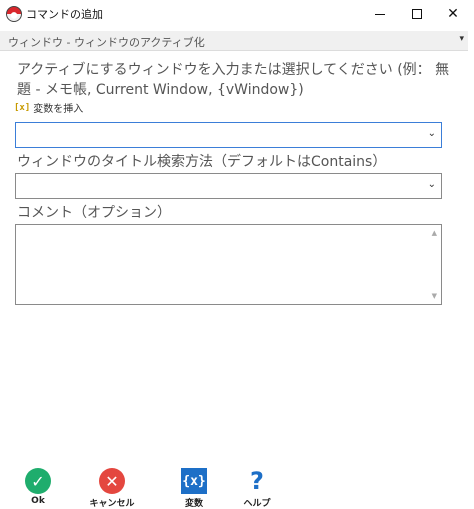 This screenshot has height=509, width=474. I want to click on minimize-icon, so click(380, 14).